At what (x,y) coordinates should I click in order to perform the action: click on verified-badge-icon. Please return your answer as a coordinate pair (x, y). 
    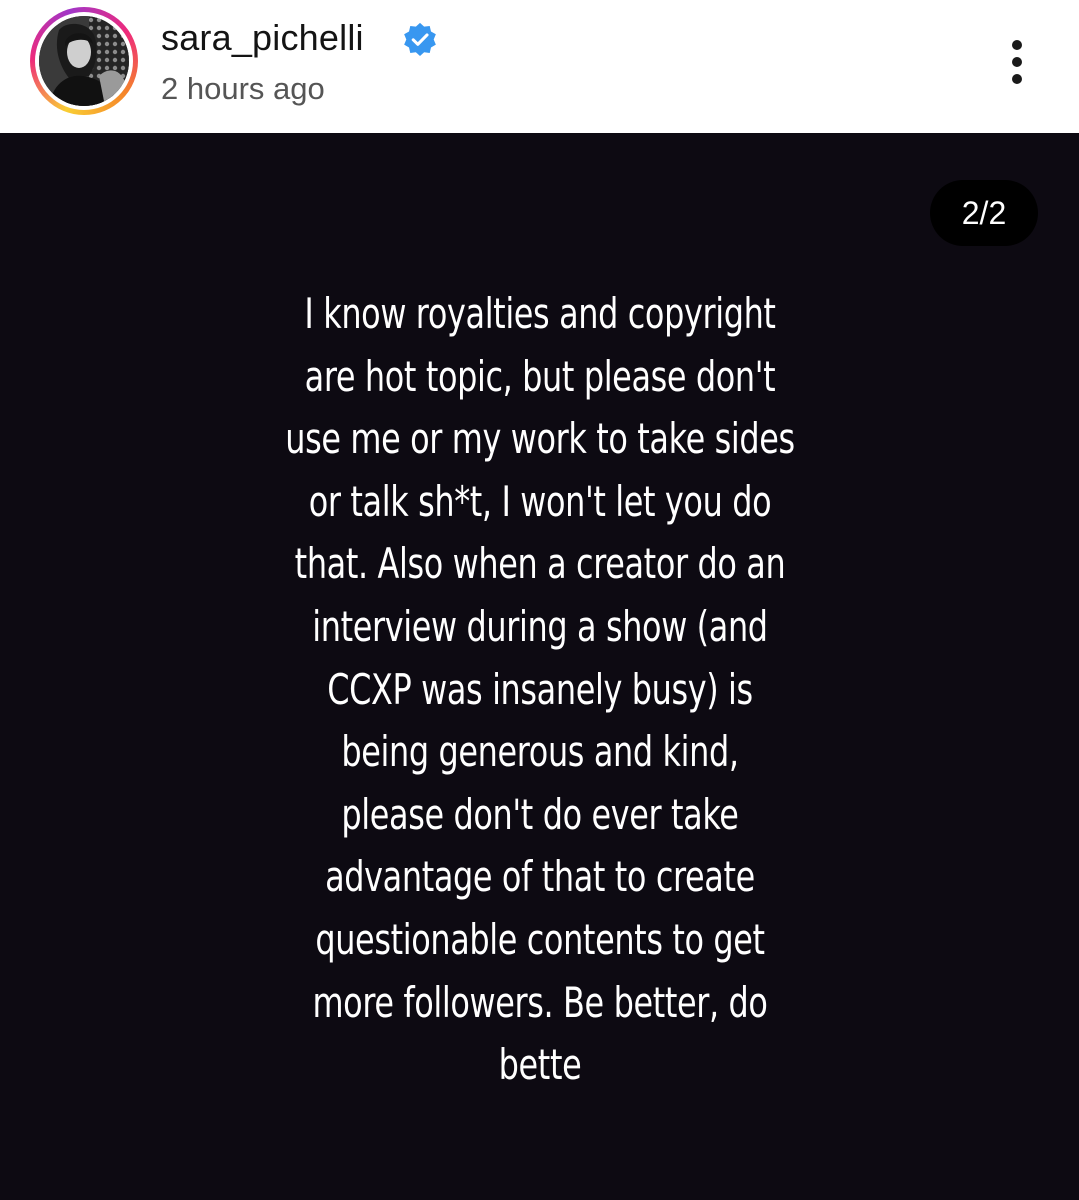
    Looking at the image, I should click on (420, 39).